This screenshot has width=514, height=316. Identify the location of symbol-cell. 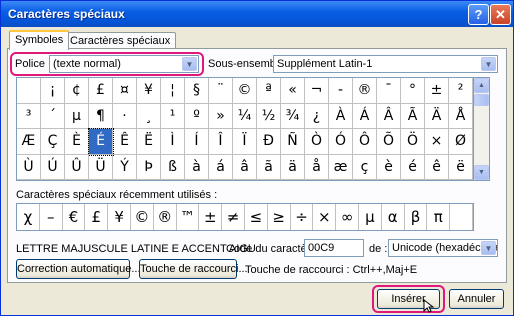
(29, 91).